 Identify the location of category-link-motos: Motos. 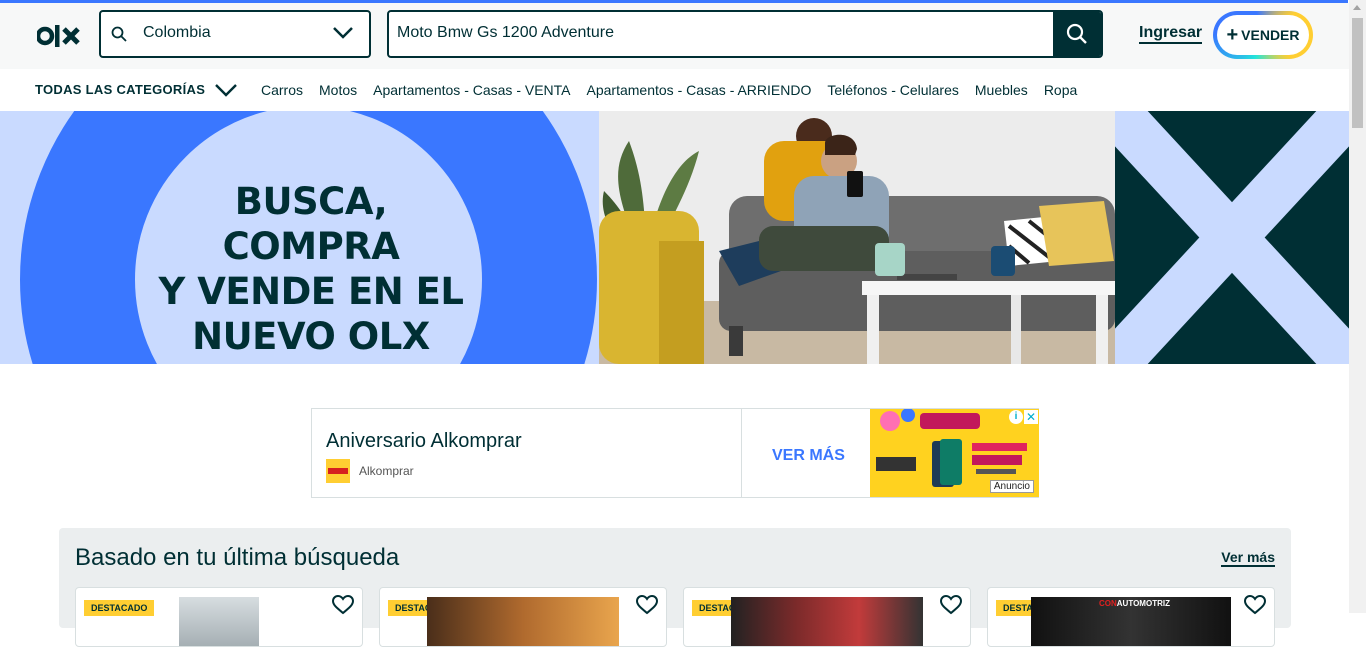
(338, 90).